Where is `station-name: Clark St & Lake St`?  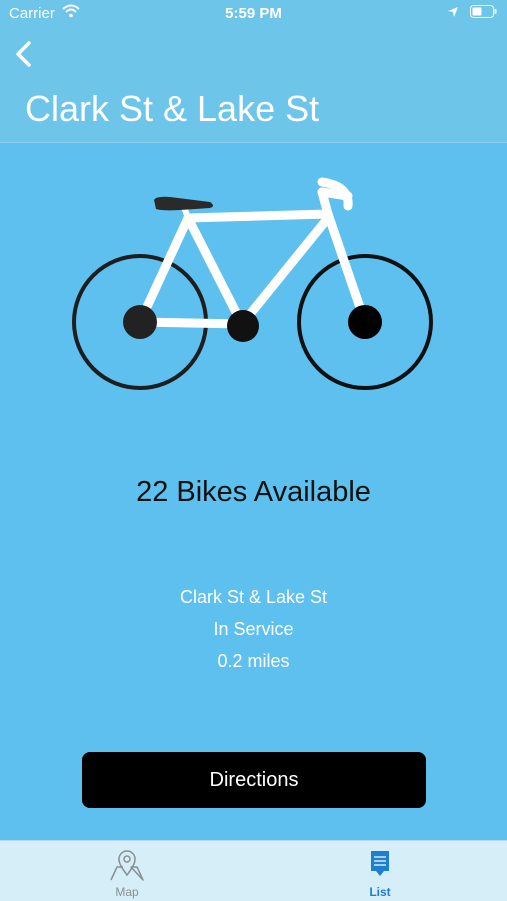 station-name: Clark St & Lake St is located at coordinates (253, 597).